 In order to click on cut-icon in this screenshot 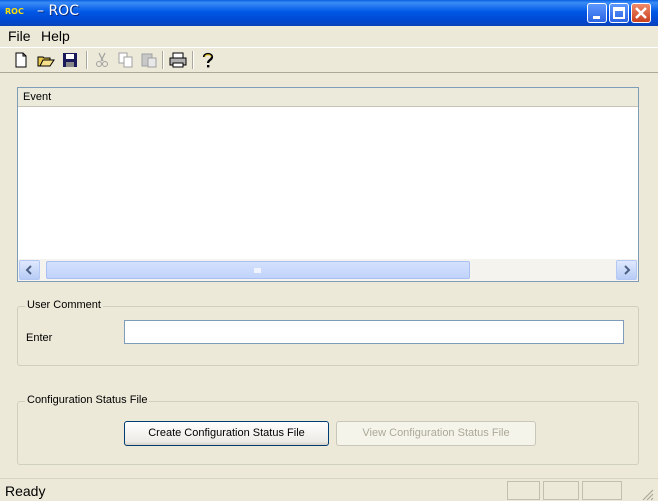, I will do `click(102, 59)`.